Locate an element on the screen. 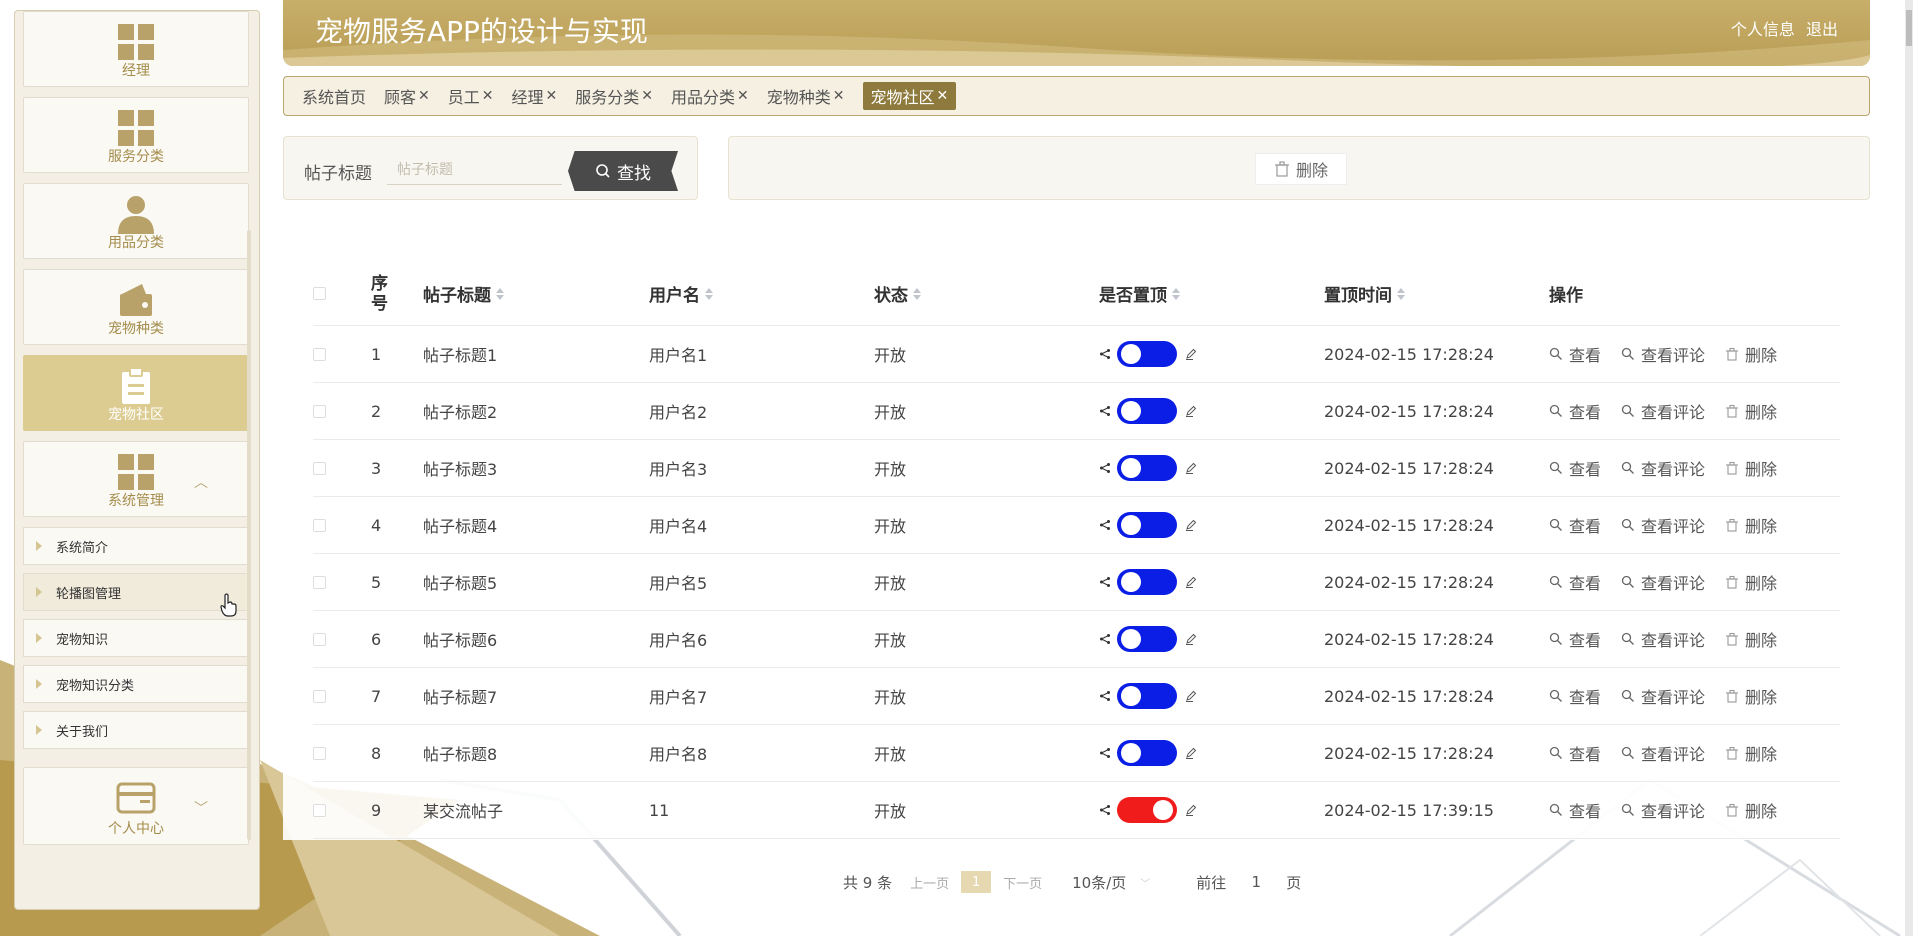 The width and height of the screenshot is (1920, 936). sidebar-subitem-carousel: 轮播图管理 is located at coordinates (136, 592).